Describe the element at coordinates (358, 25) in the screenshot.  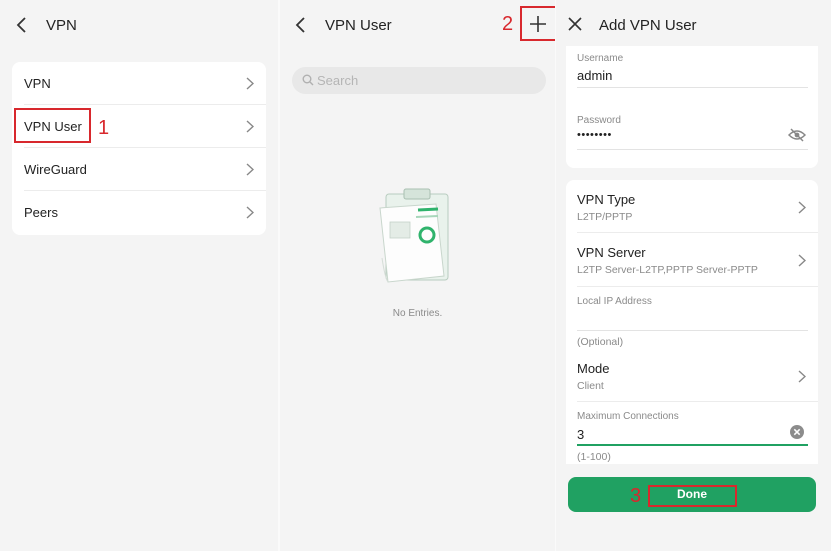
I see `page-title: VPN User` at that location.